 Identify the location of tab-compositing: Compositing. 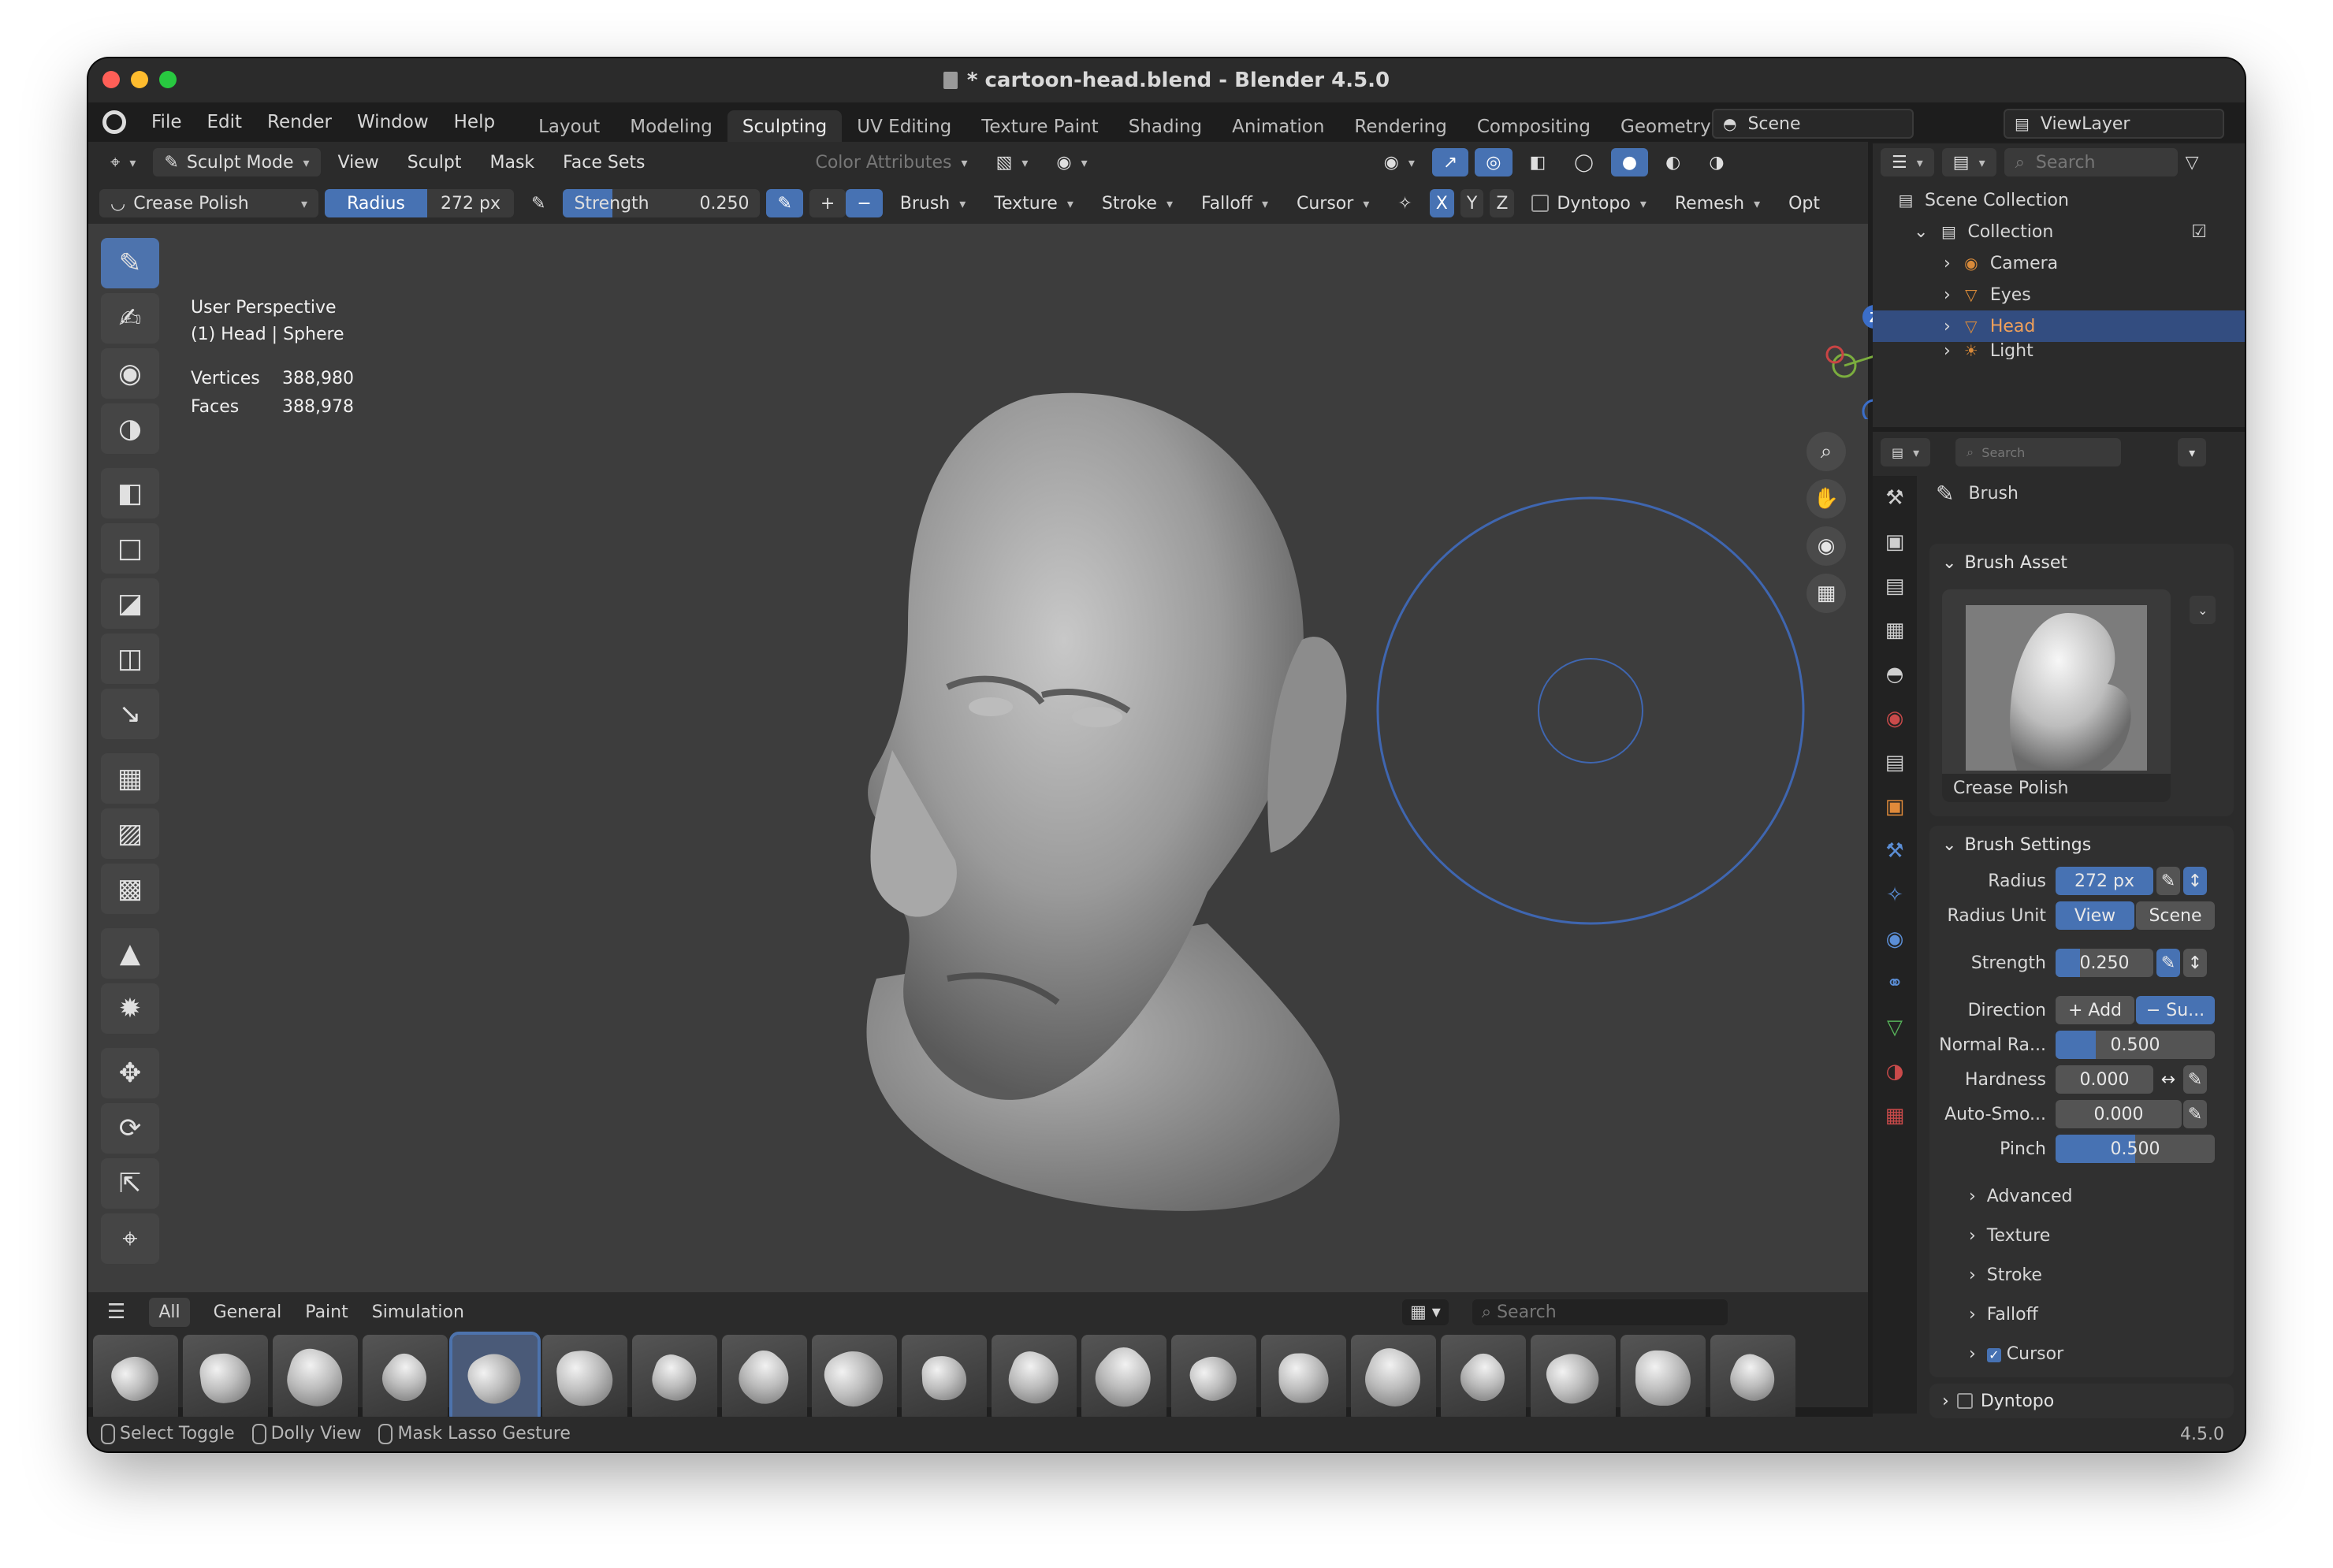
(1534, 126).